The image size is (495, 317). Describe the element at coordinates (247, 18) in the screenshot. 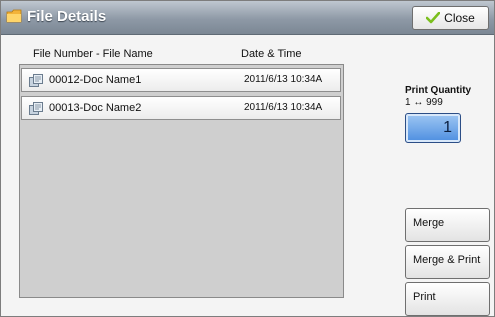

I see `title-bar: File Details Close` at that location.